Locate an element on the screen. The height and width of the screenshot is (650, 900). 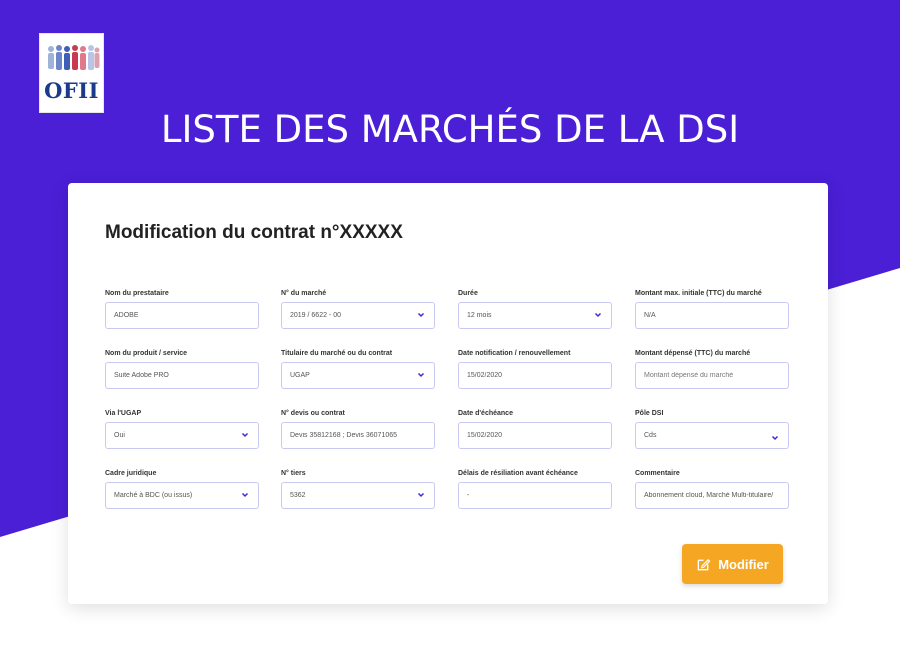
montant-max-input is located at coordinates (705, 315).